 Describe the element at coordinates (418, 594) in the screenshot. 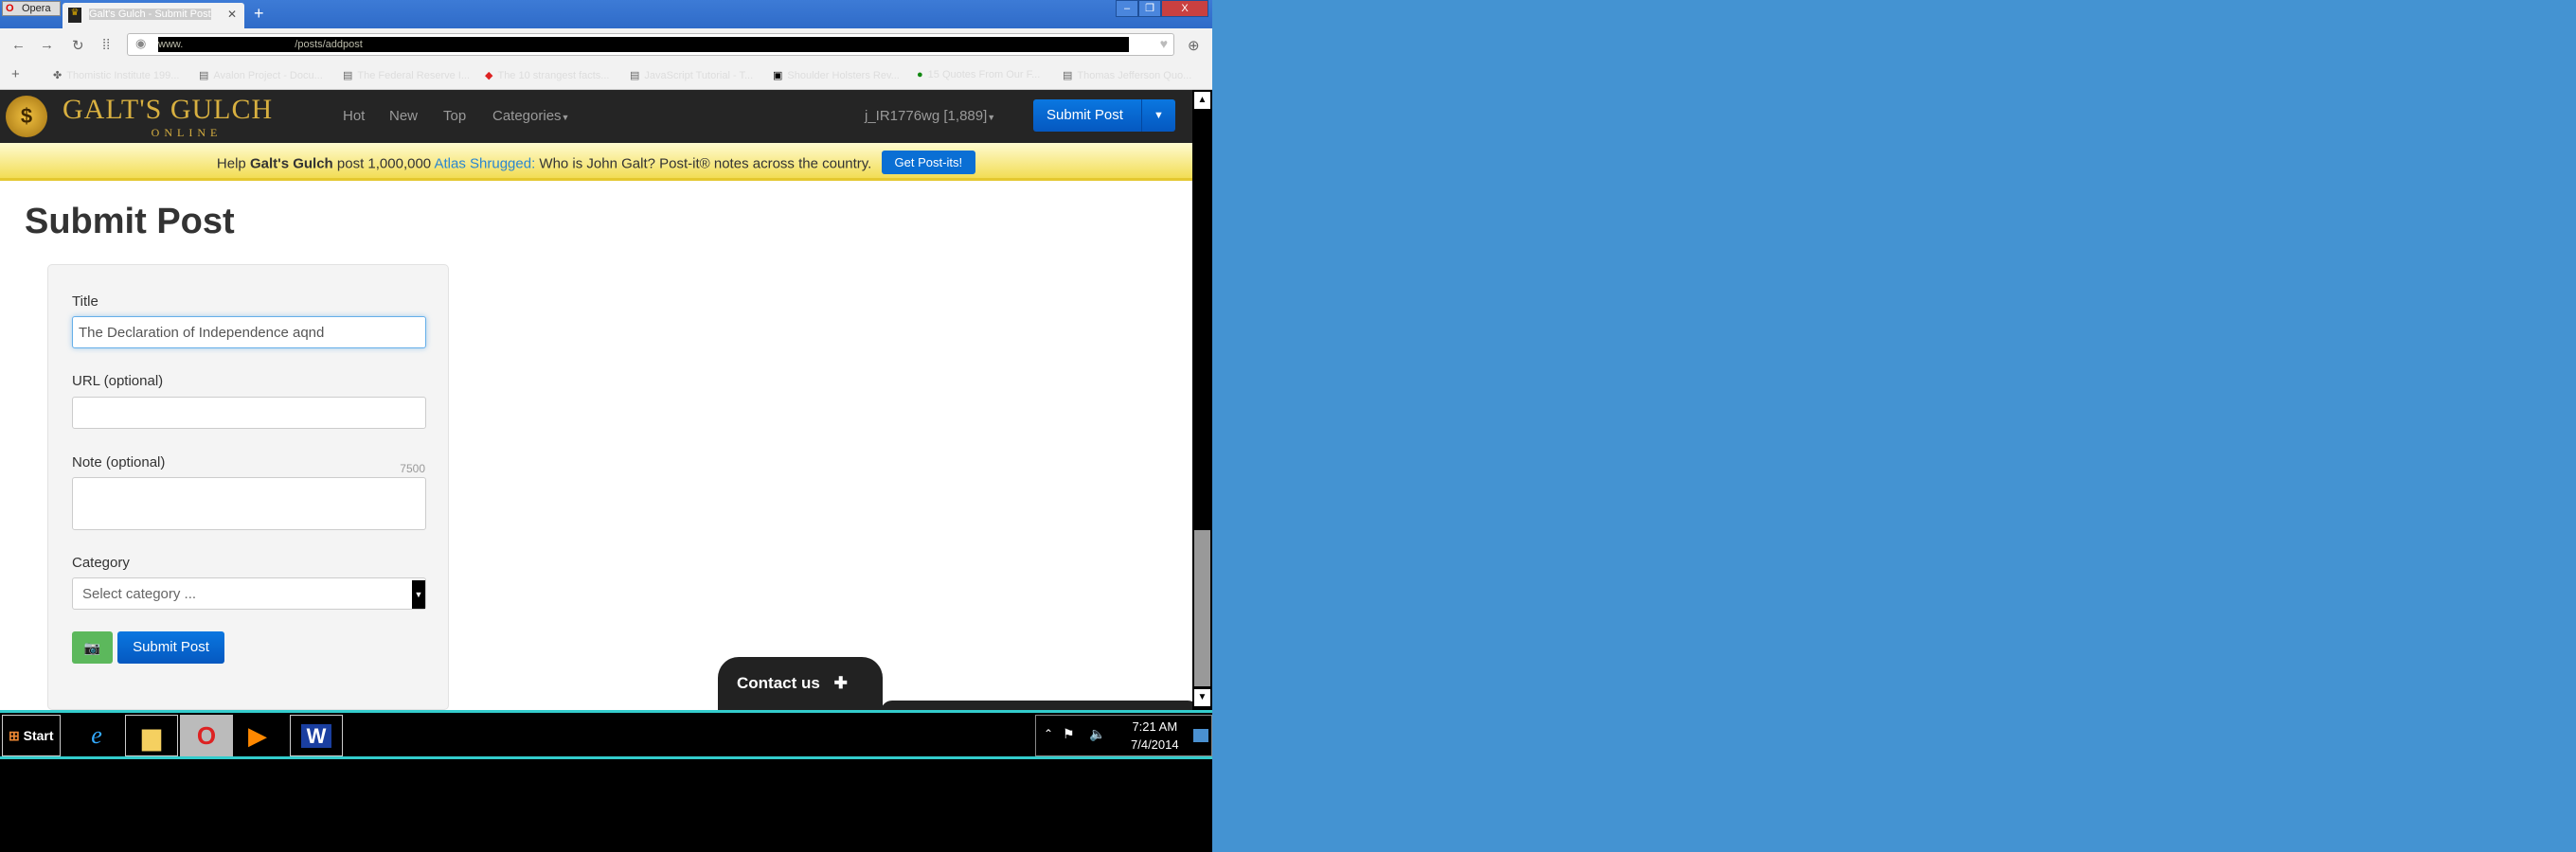

I see `chevron-down-icon: ▼` at that location.